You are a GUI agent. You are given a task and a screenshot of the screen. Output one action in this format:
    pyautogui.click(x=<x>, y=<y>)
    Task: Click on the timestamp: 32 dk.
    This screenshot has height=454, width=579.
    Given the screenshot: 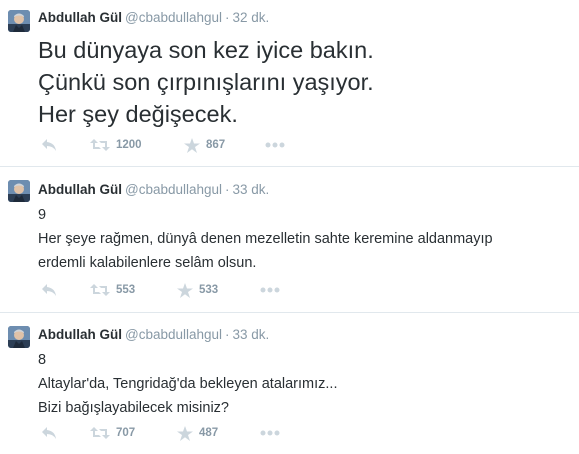 What is the action you would take?
    pyautogui.click(x=251, y=17)
    